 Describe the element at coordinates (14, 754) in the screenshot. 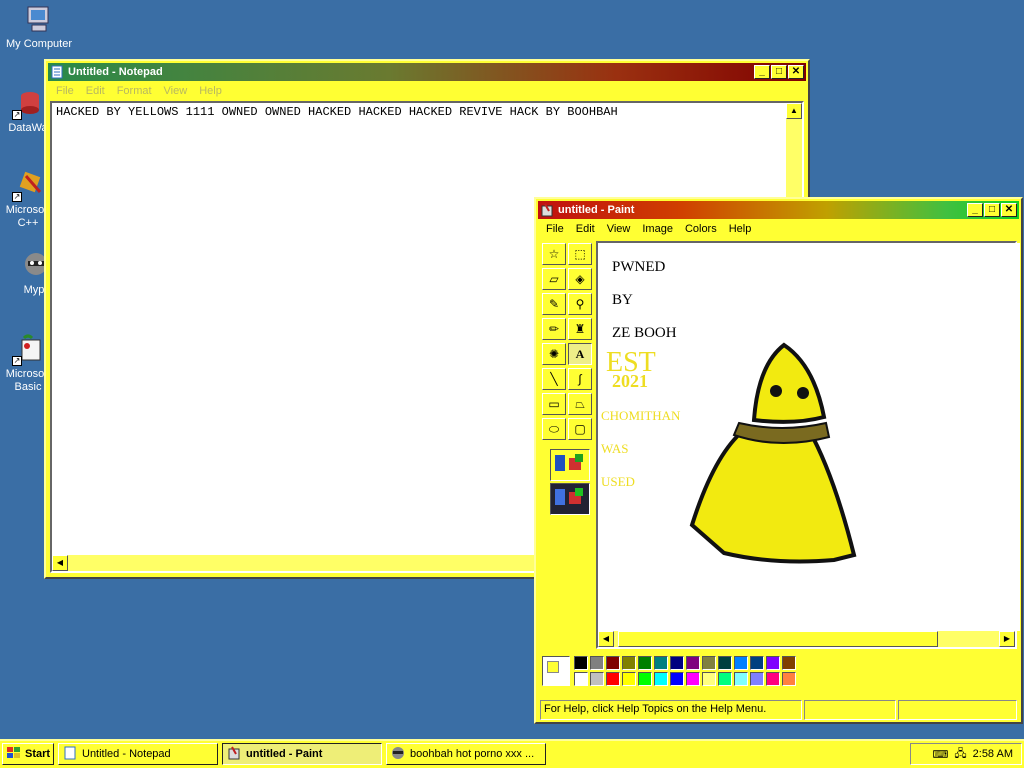

I see `windows-logo-icon` at that location.